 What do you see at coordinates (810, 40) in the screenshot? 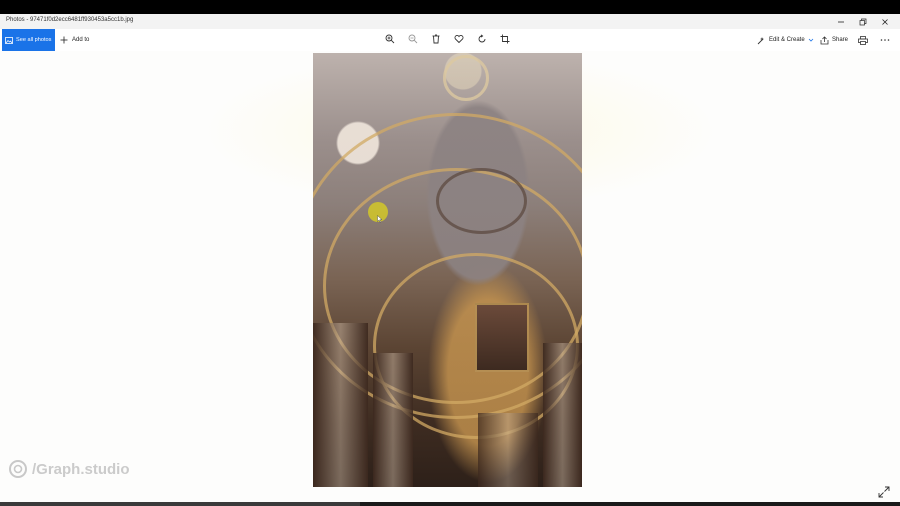
I see `chevron-down-icon` at bounding box center [810, 40].